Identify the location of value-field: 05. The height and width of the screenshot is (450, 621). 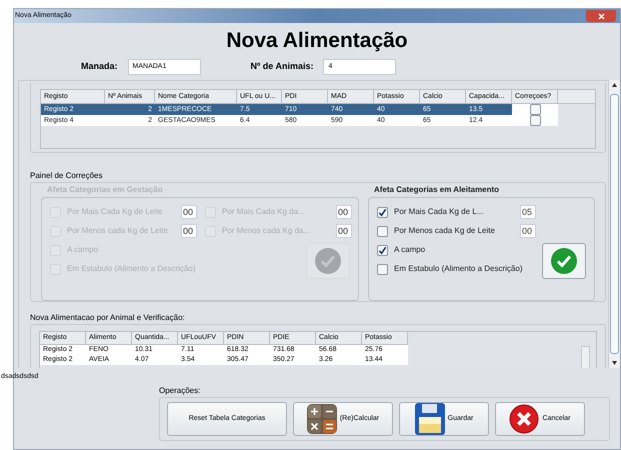
(528, 212).